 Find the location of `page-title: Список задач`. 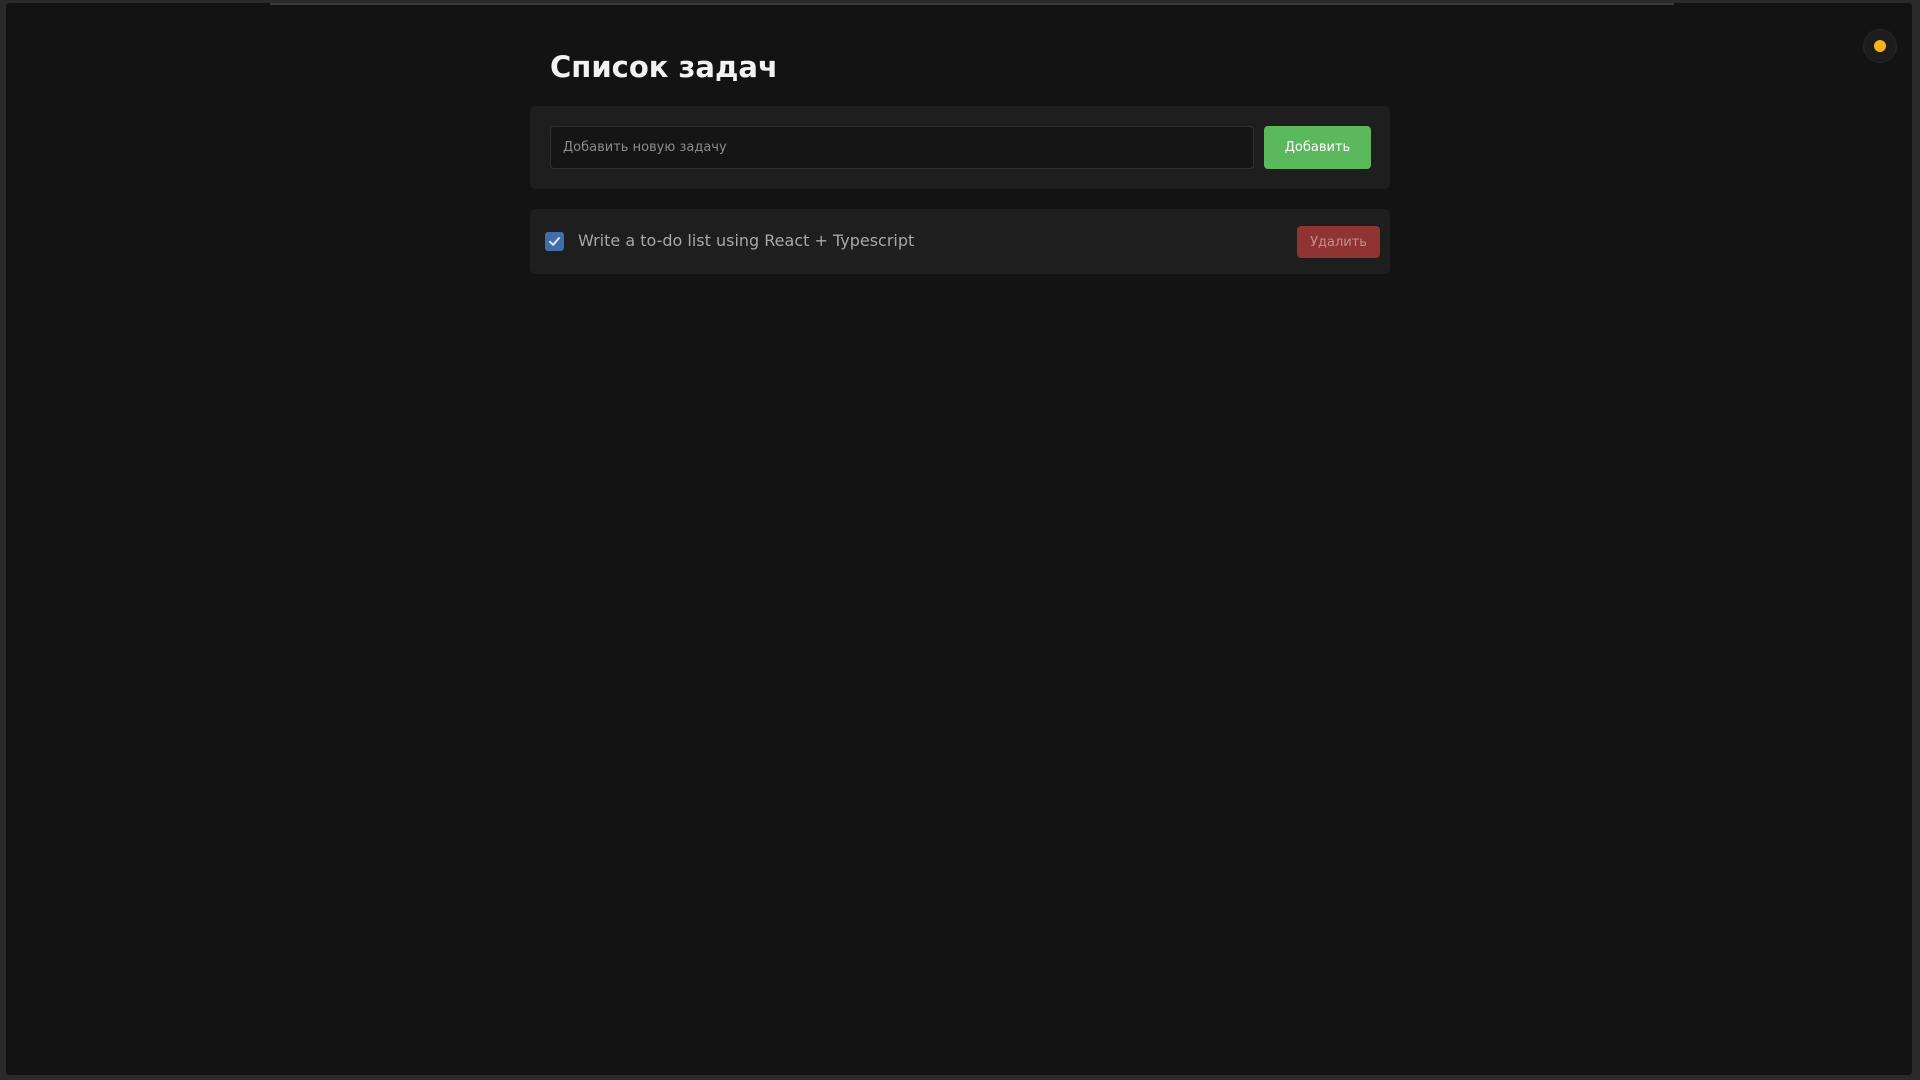

page-title: Список задач is located at coordinates (664, 67).